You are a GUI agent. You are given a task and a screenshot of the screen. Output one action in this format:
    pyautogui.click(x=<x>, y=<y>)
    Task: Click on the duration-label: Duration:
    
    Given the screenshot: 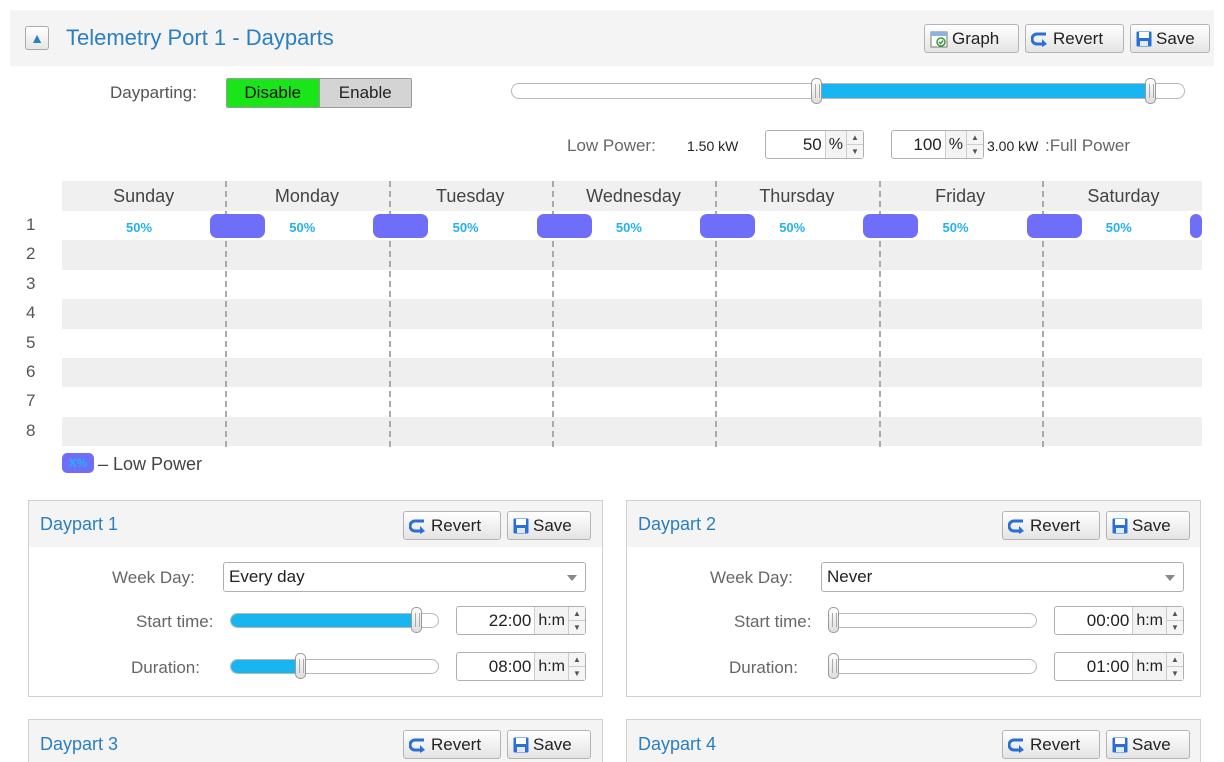 What is the action you would take?
    pyautogui.click(x=763, y=667)
    